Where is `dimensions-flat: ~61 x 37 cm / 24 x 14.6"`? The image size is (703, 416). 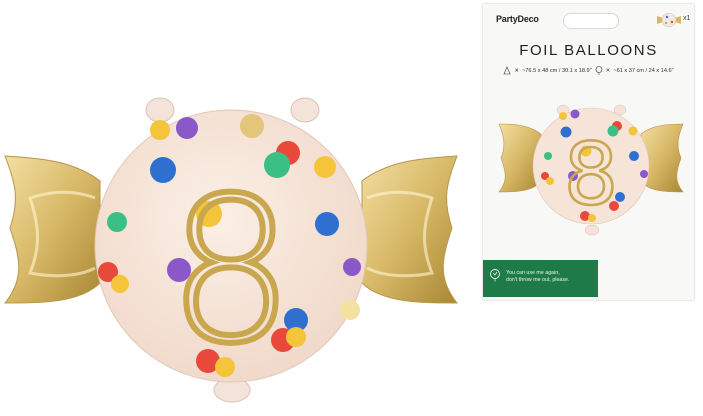
dimensions-flat: ~61 x 37 cm / 24 x 14.6" is located at coordinates (643, 70).